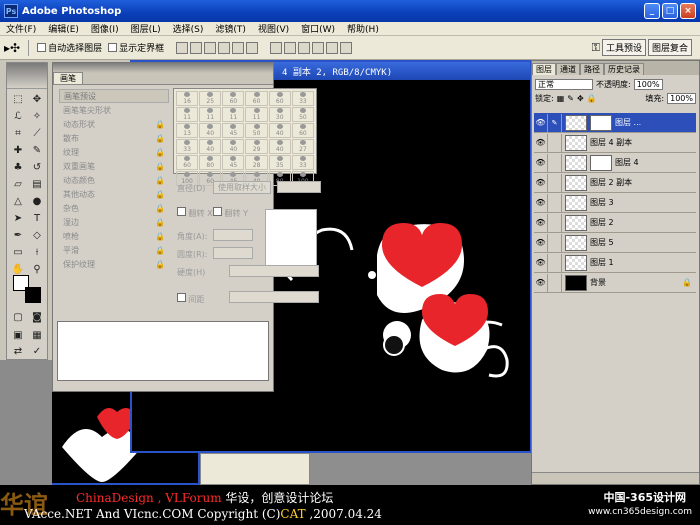 The image size is (700, 525). What do you see at coordinates (37, 150) in the screenshot?
I see `brush-tool-icon: ✎` at bounding box center [37, 150].